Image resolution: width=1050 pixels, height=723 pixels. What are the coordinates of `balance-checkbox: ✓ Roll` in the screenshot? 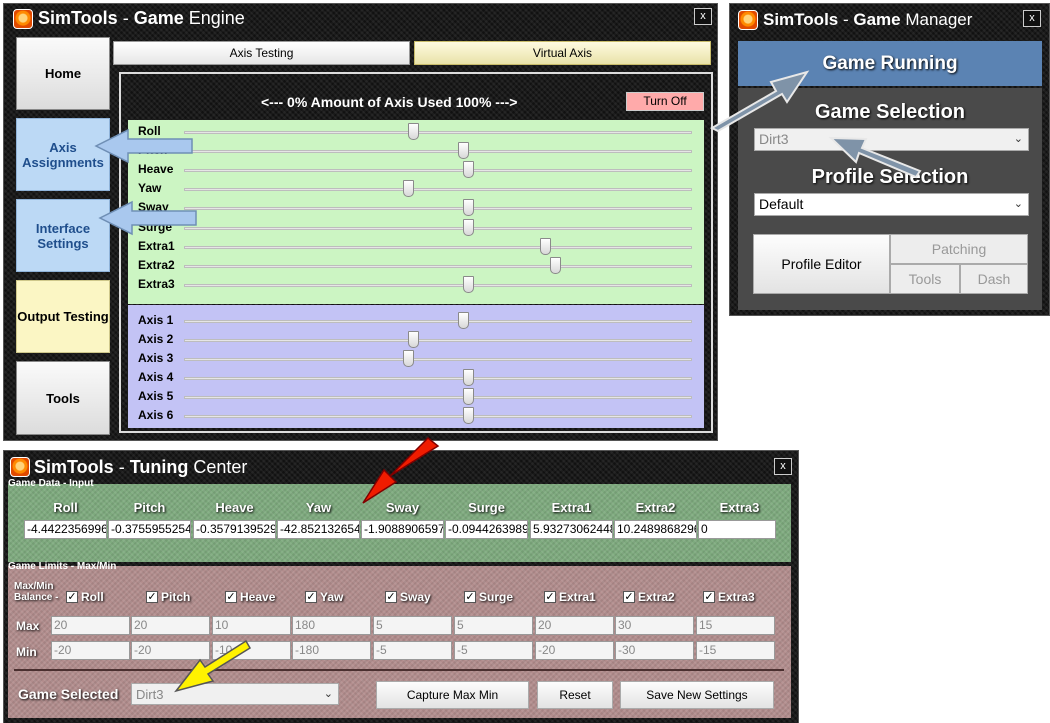 It's located at (85, 597).